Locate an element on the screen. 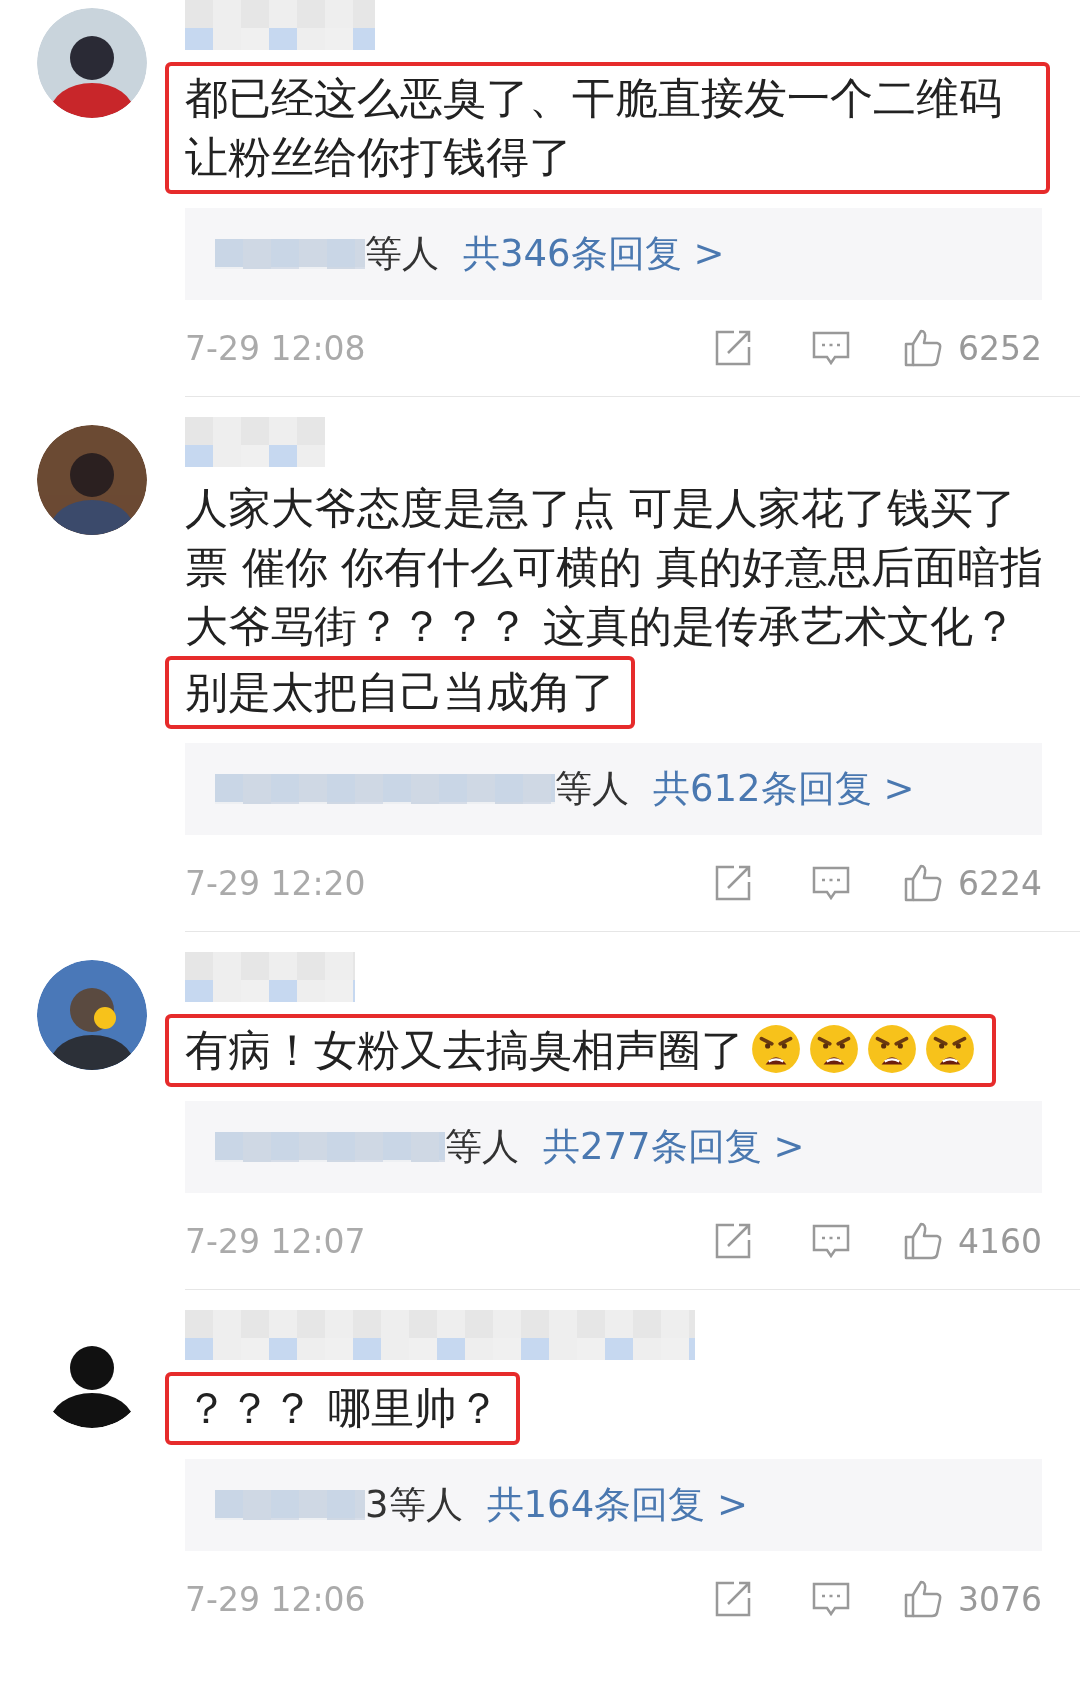  replies-link: 共346条回复 > is located at coordinates (594, 254).